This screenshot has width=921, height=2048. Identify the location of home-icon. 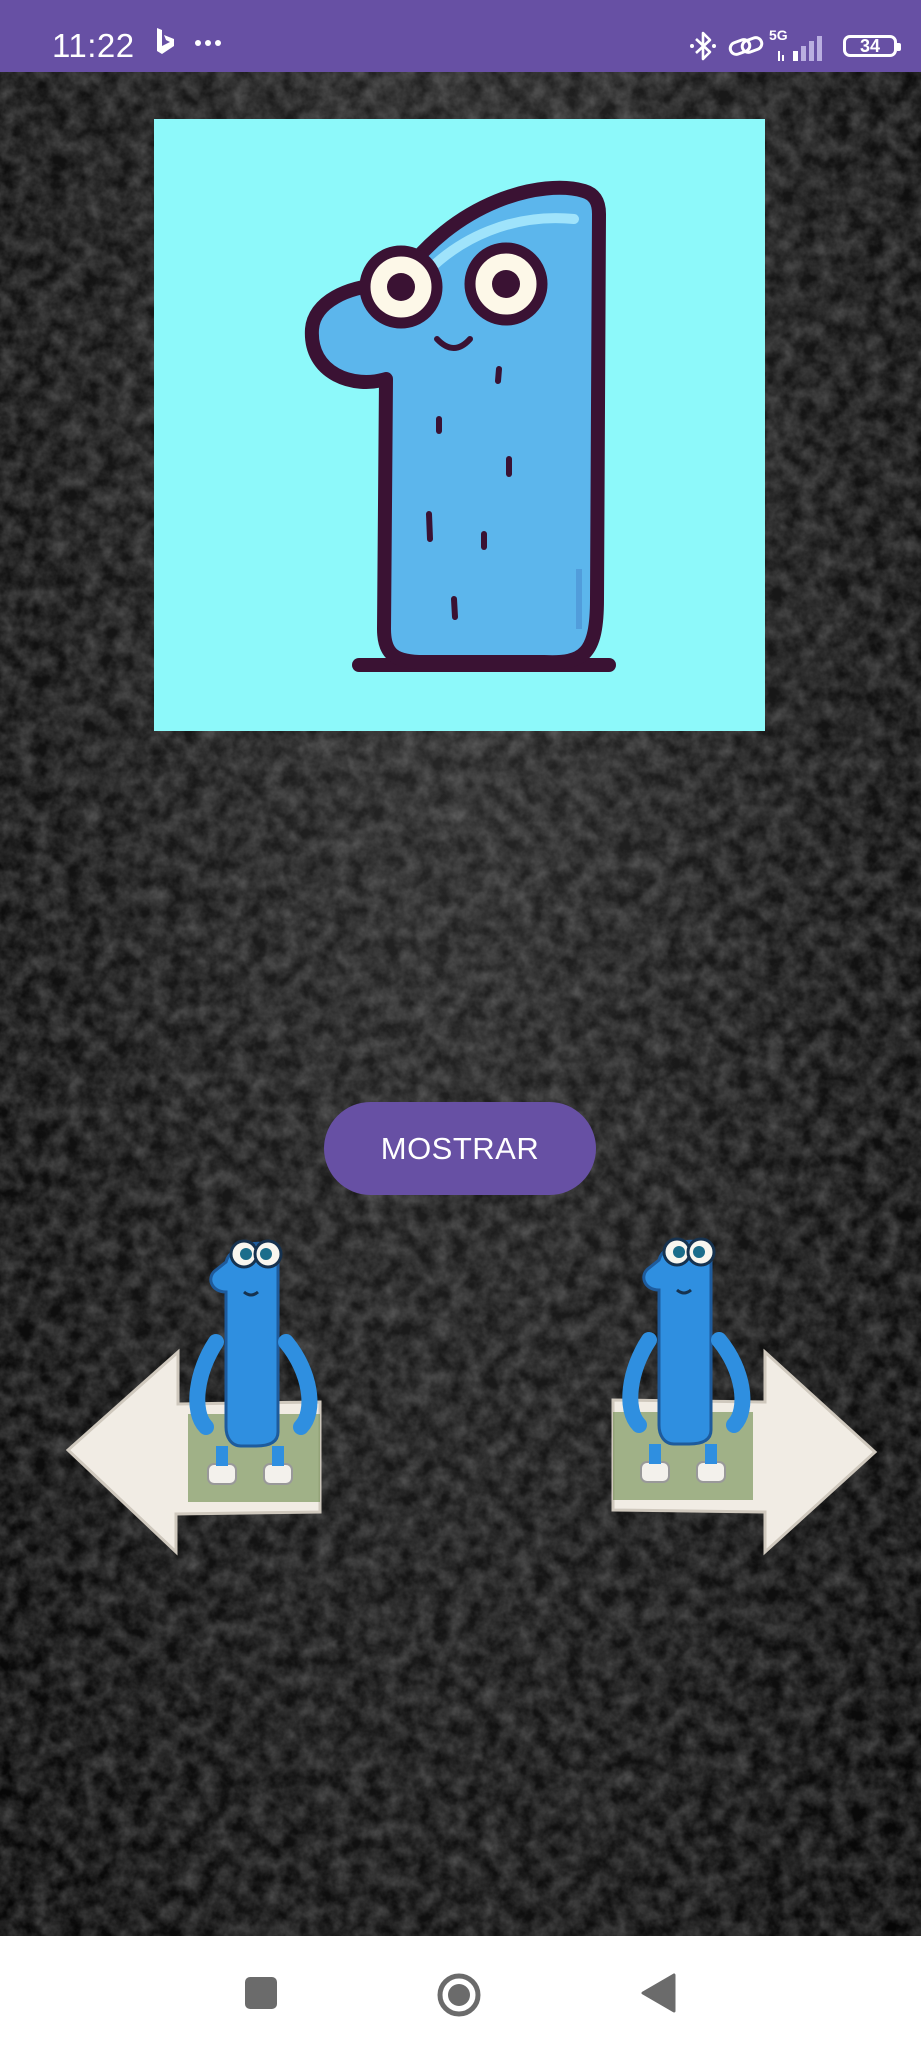
(459, 1995).